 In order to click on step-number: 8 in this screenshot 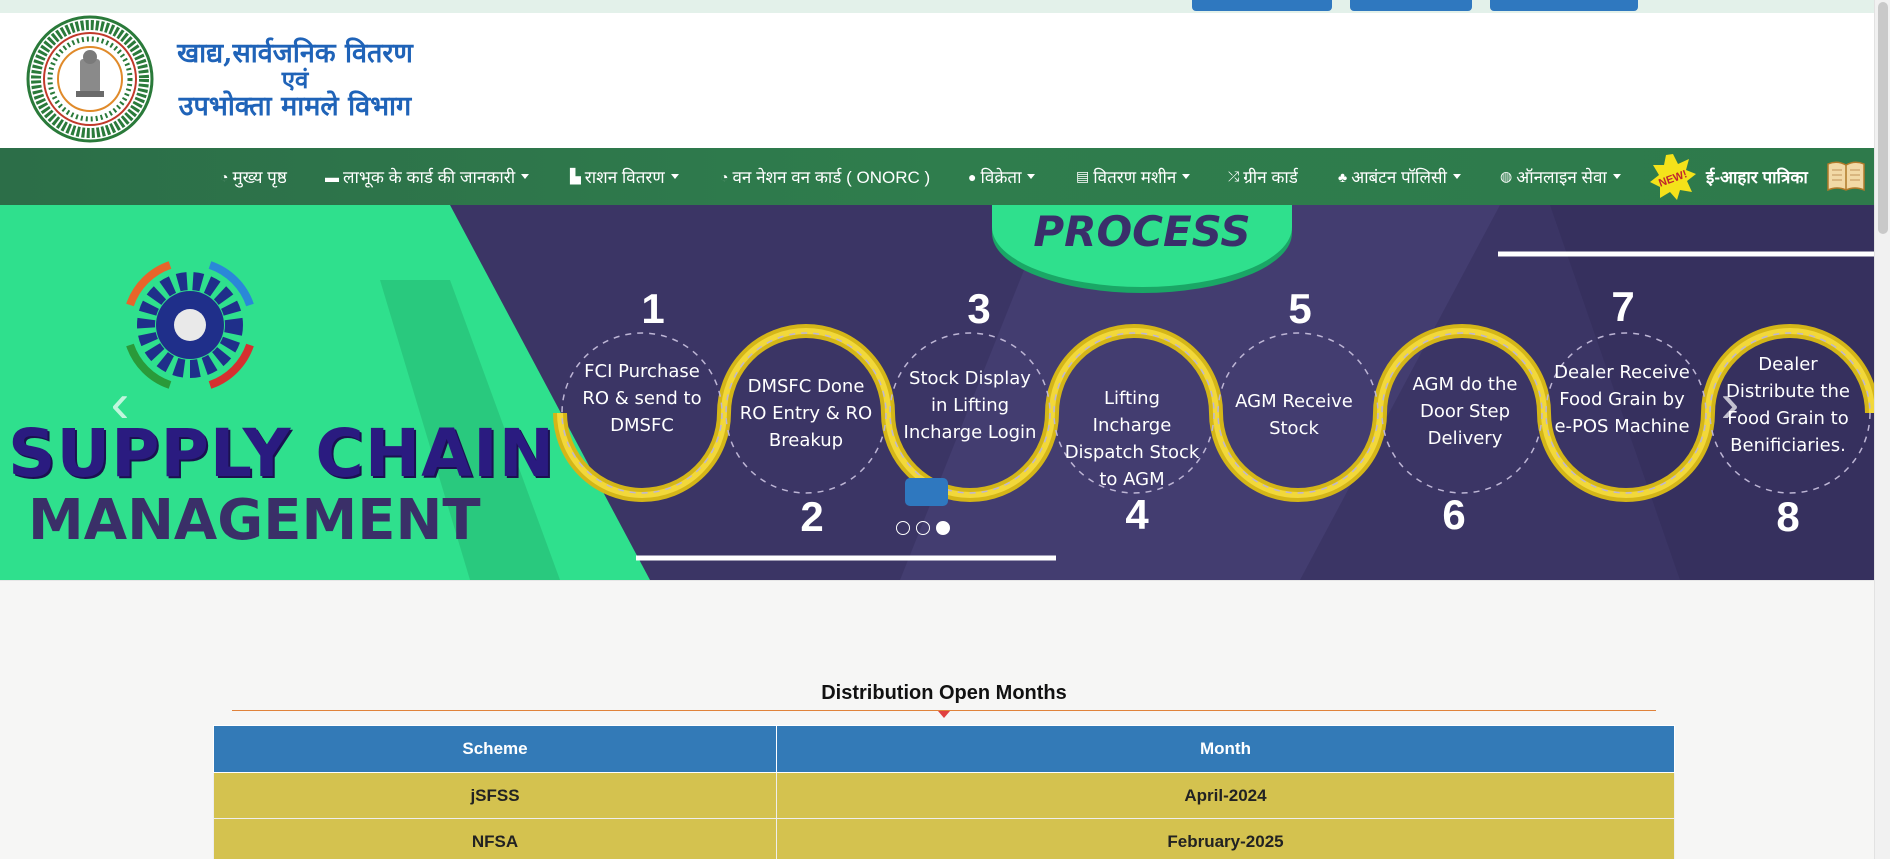, I will do `click(1788, 516)`.